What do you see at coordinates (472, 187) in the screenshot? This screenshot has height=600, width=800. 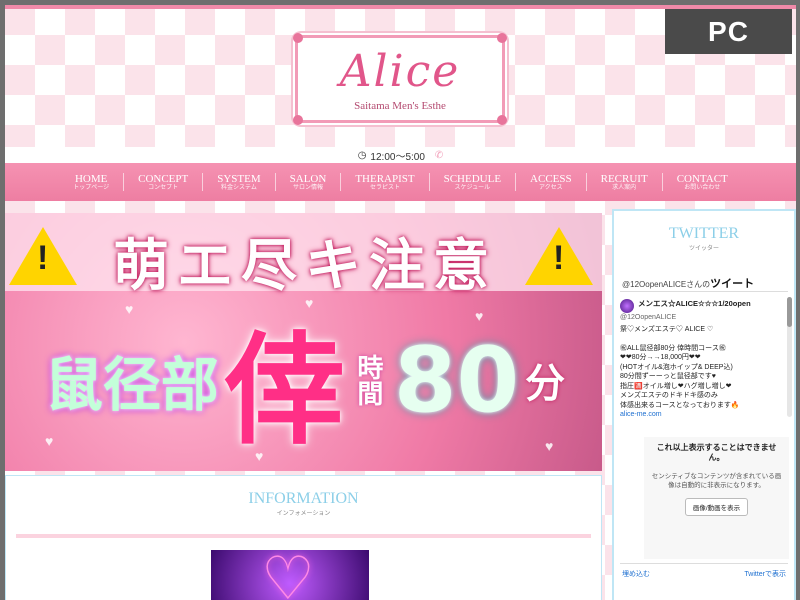 I see `nav-sublabel: スケジュール` at bounding box center [472, 187].